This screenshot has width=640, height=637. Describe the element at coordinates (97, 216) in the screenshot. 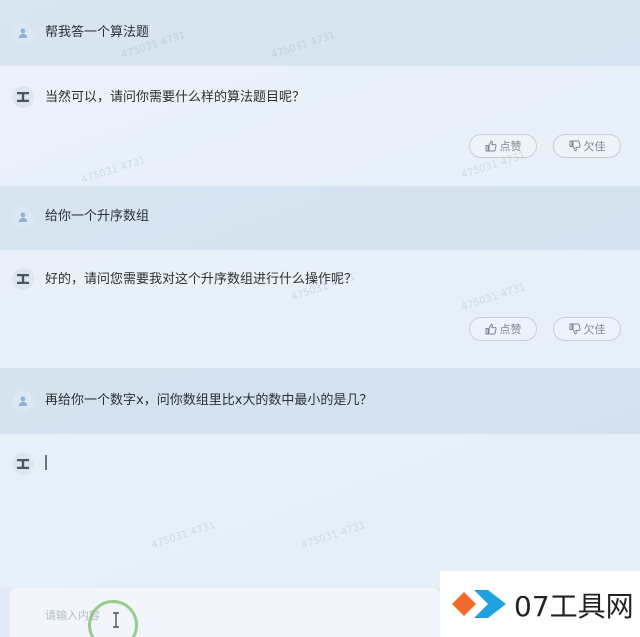

I see `user-message-text: 给你一个升序数组` at that location.